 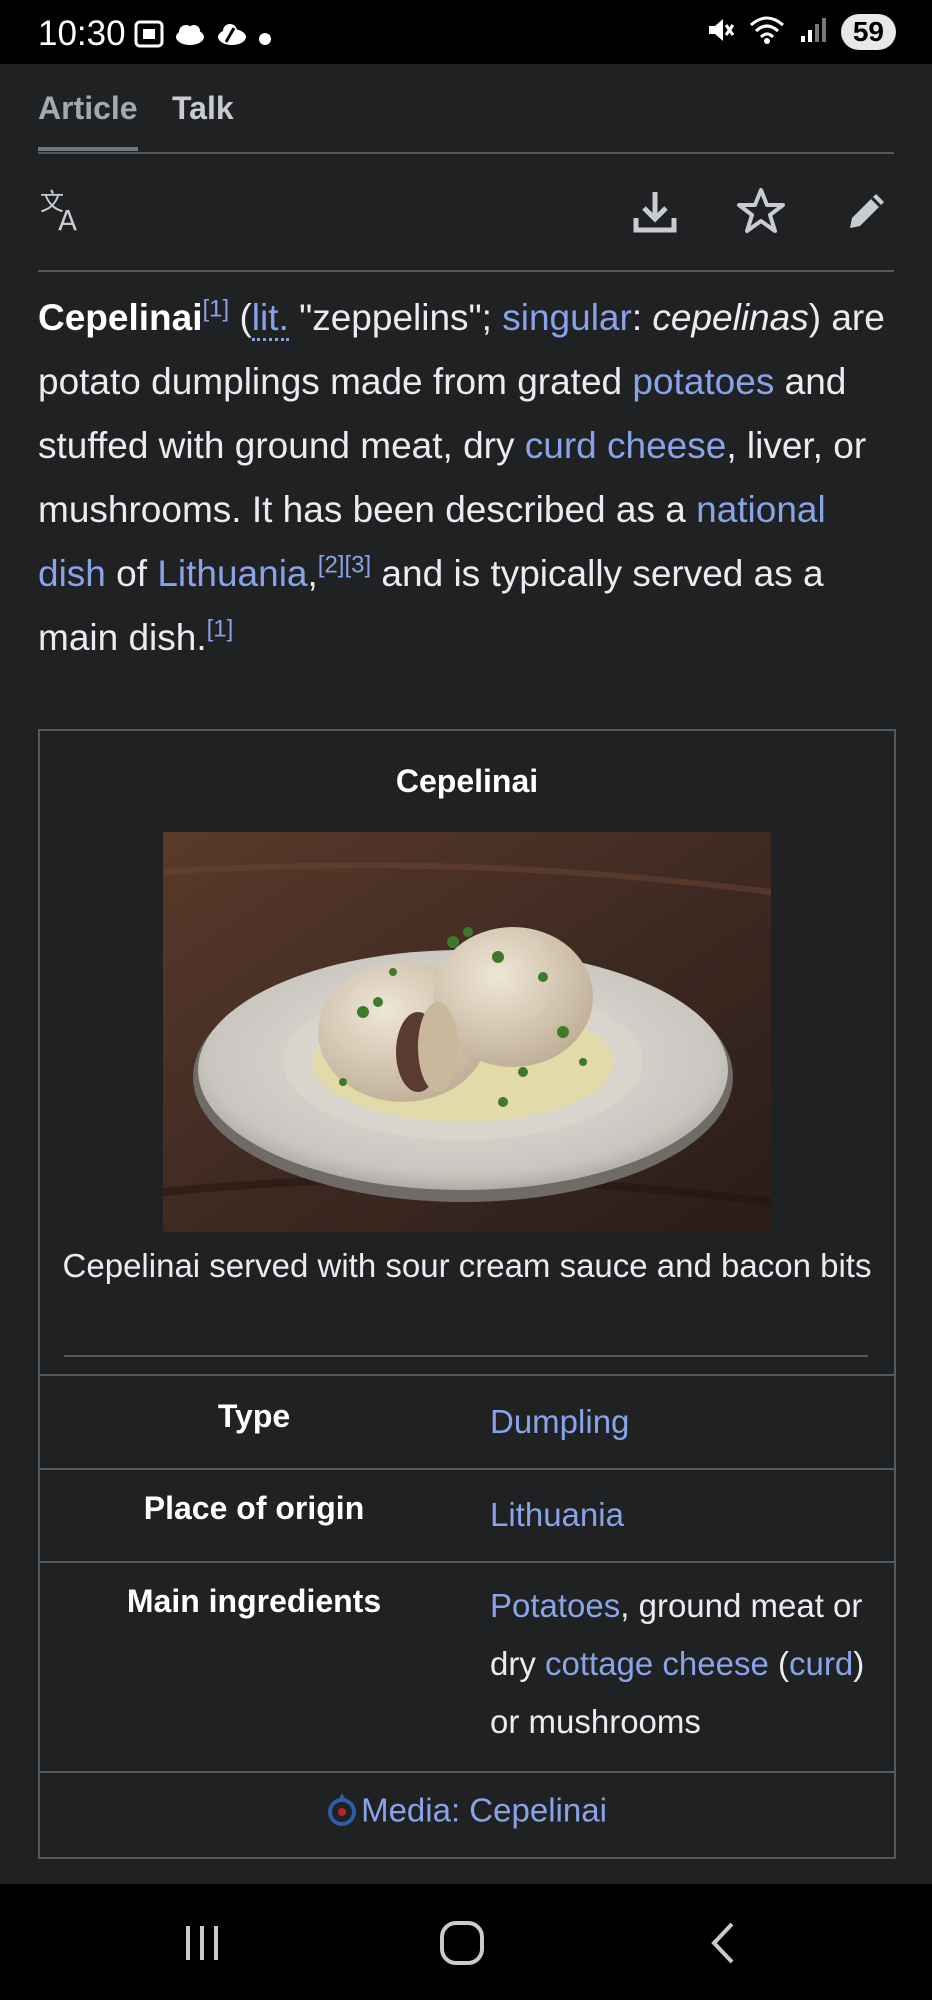 What do you see at coordinates (344, 565) in the screenshot?
I see `citation-link: [2][3]` at bounding box center [344, 565].